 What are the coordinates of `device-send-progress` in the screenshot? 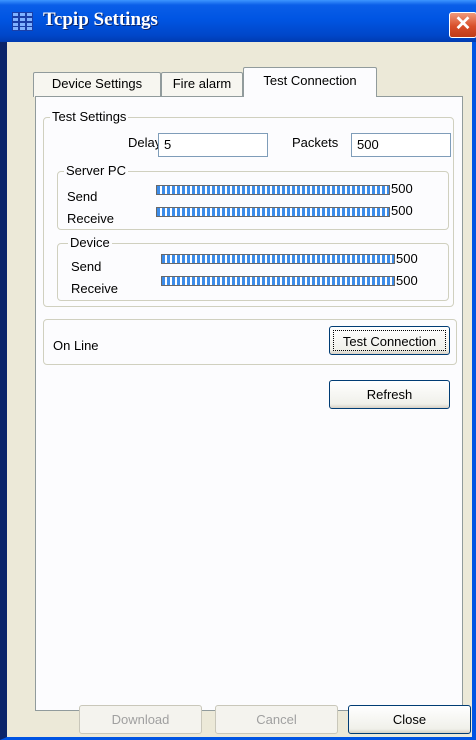 It's located at (278, 259).